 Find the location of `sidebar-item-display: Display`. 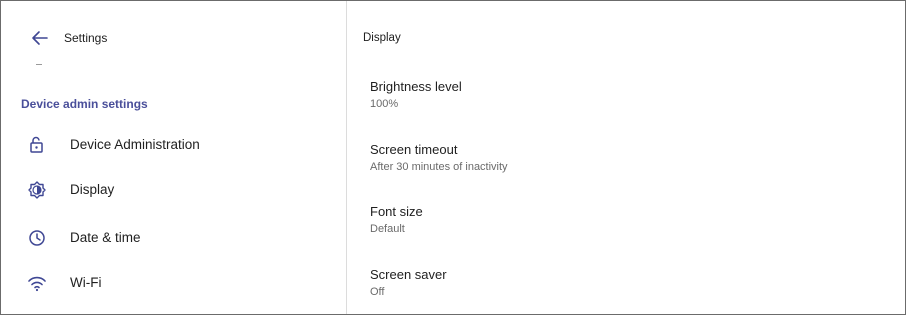

sidebar-item-display: Display is located at coordinates (173, 190).